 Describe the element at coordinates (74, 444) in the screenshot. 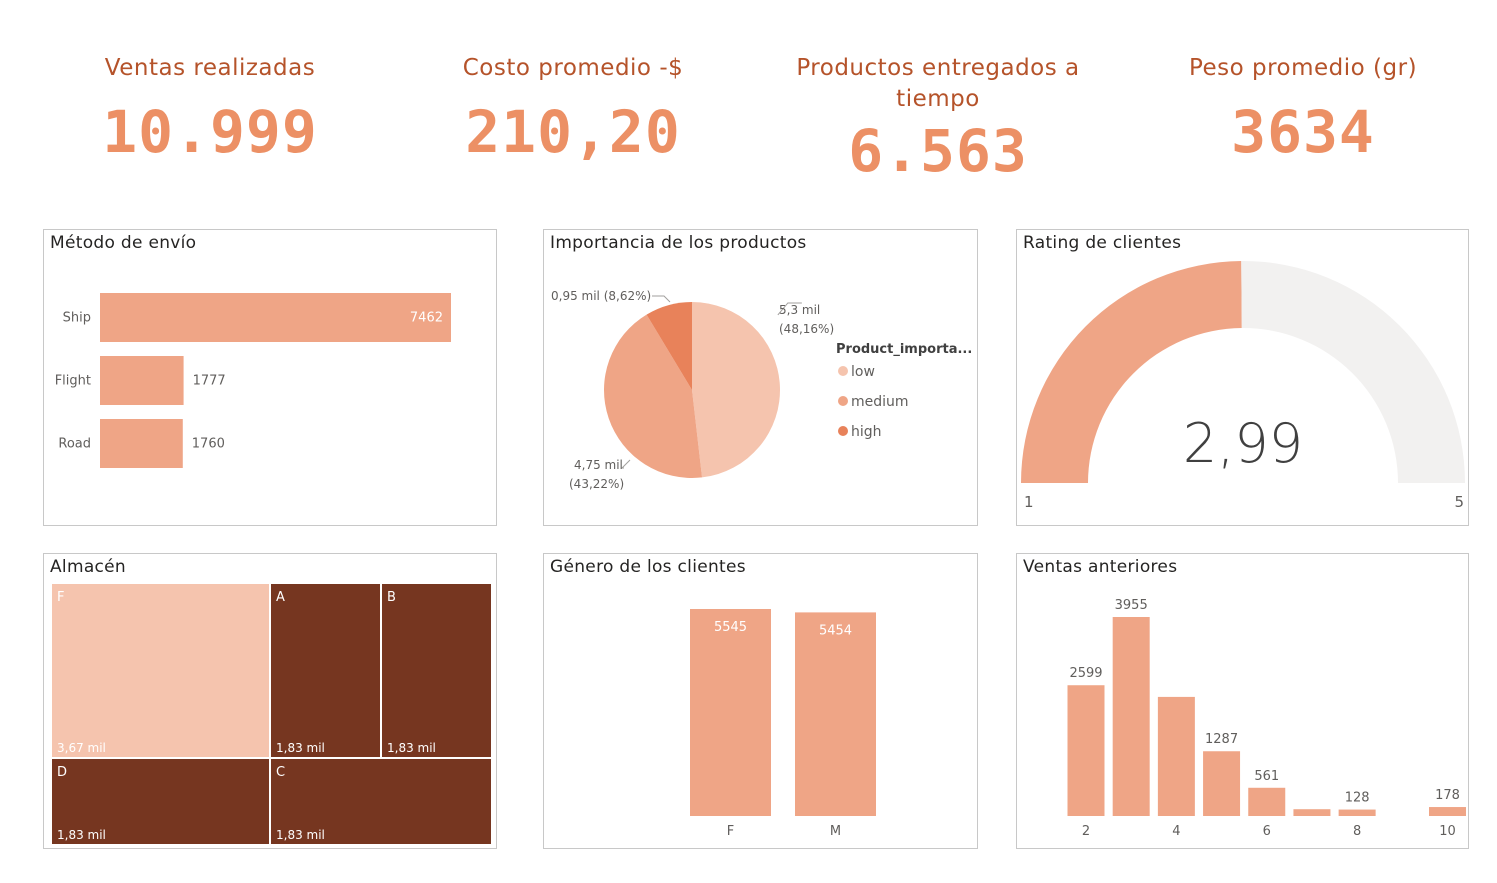

I see `y-tick-label: Road` at that location.